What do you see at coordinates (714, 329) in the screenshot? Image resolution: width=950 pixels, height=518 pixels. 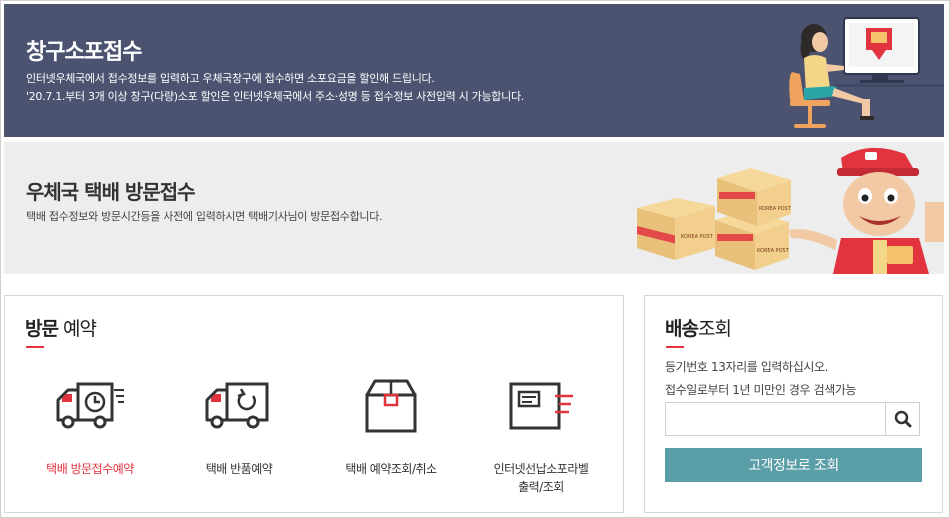 I see `track-panel-title-light: 조회` at bounding box center [714, 329].